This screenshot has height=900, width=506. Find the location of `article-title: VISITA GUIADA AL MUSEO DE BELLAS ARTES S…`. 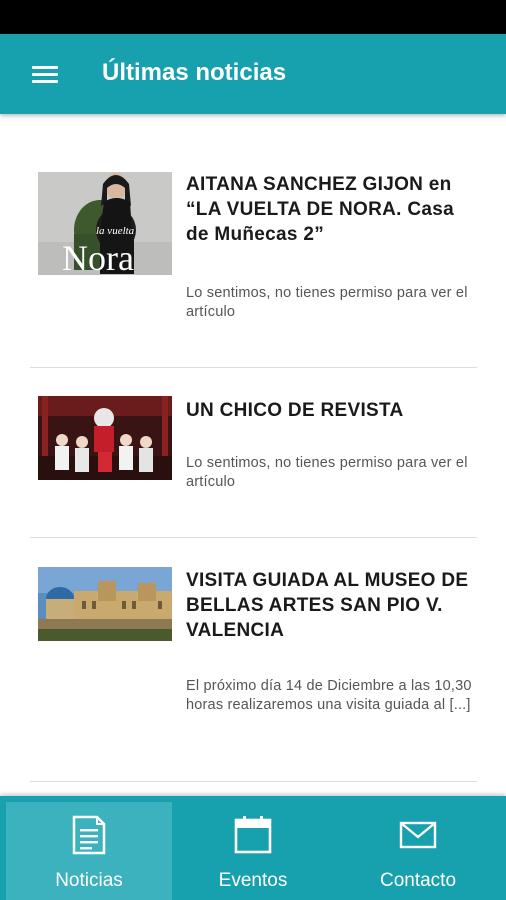

article-title: VISITA GUIADA AL MUSEO DE BELLAS ARTES S… is located at coordinates (331, 605).